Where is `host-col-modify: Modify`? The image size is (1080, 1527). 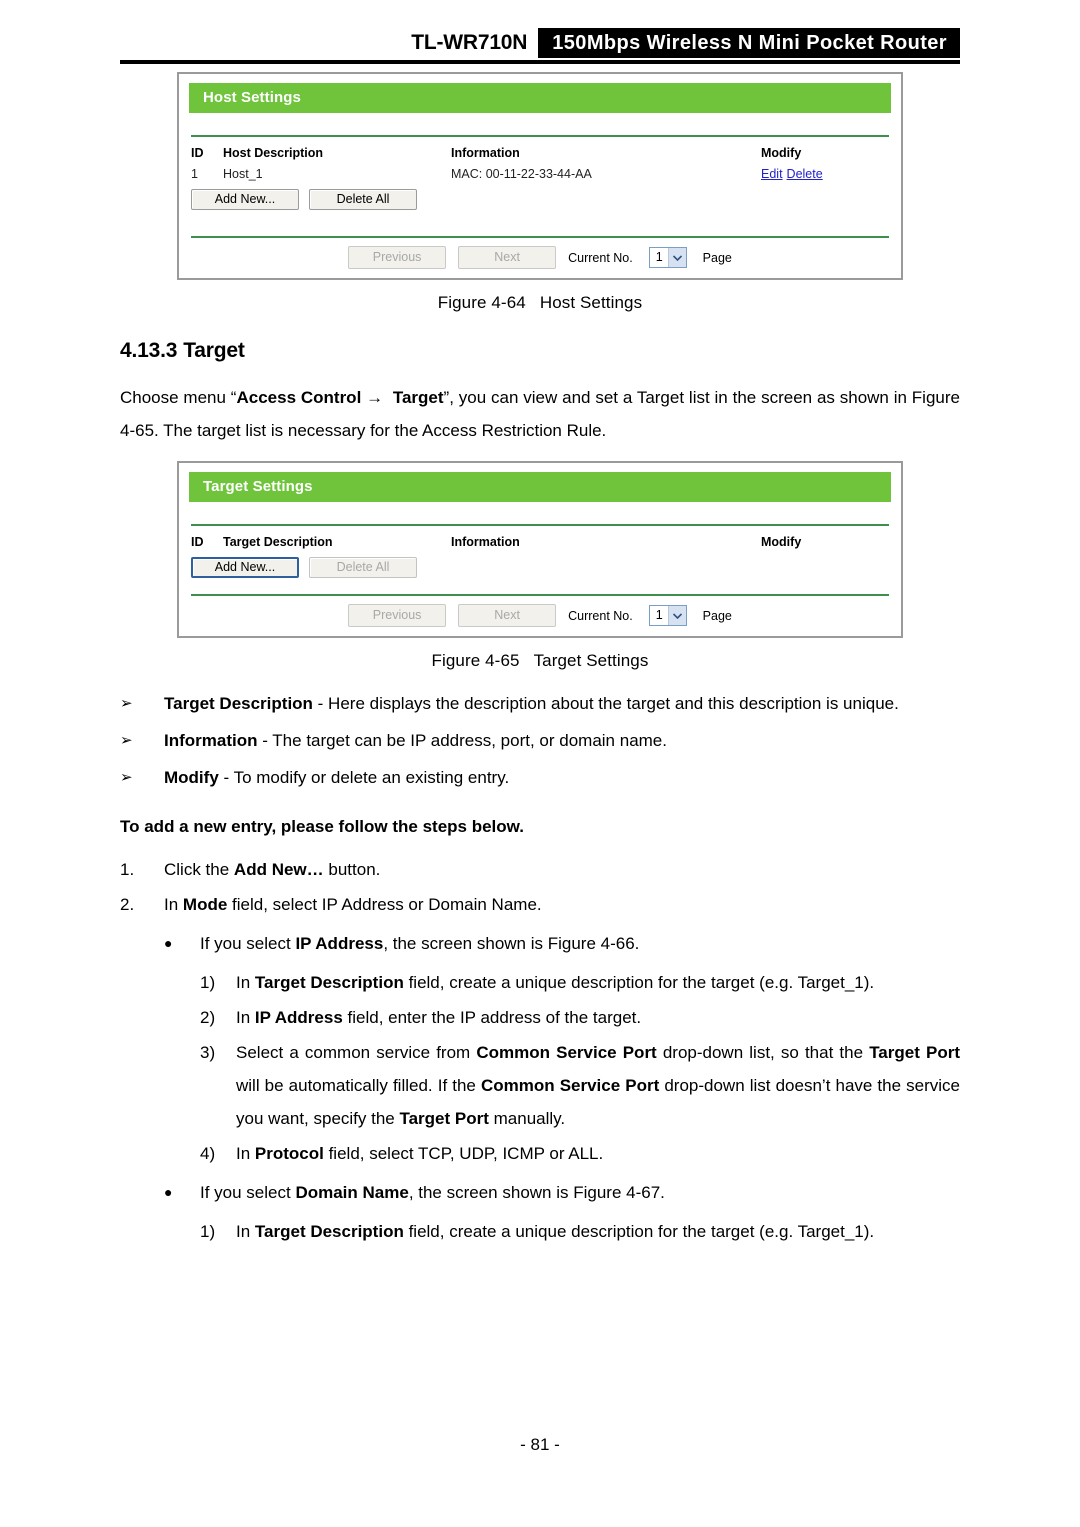 host-col-modify: Modify is located at coordinates (781, 153).